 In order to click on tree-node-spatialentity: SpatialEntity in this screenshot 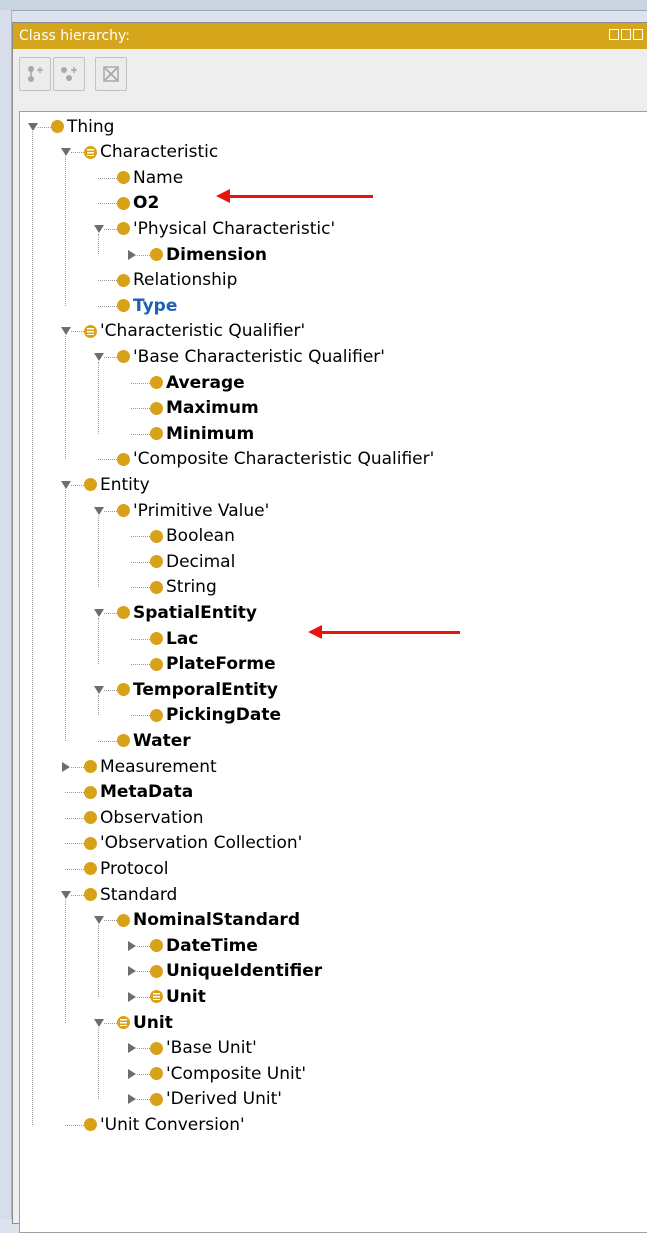, I will do `click(187, 612)`.